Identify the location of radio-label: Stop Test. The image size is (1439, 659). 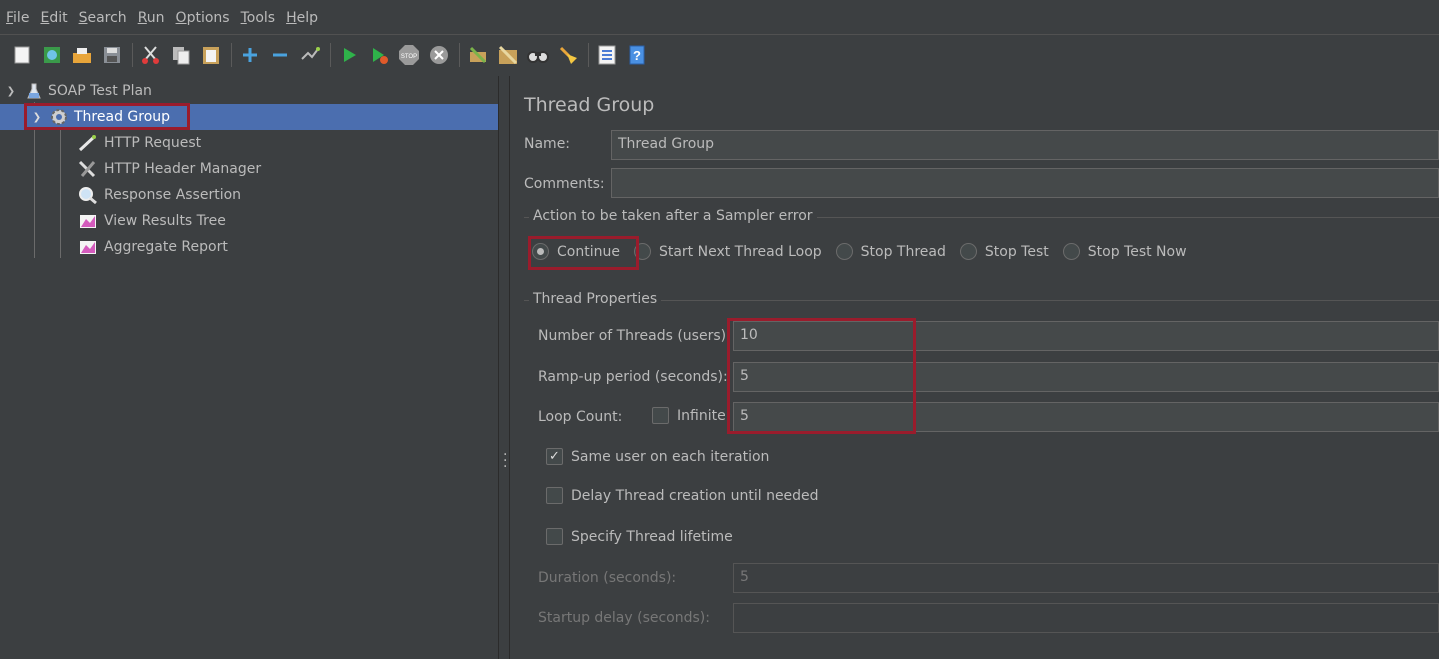
(1016, 251).